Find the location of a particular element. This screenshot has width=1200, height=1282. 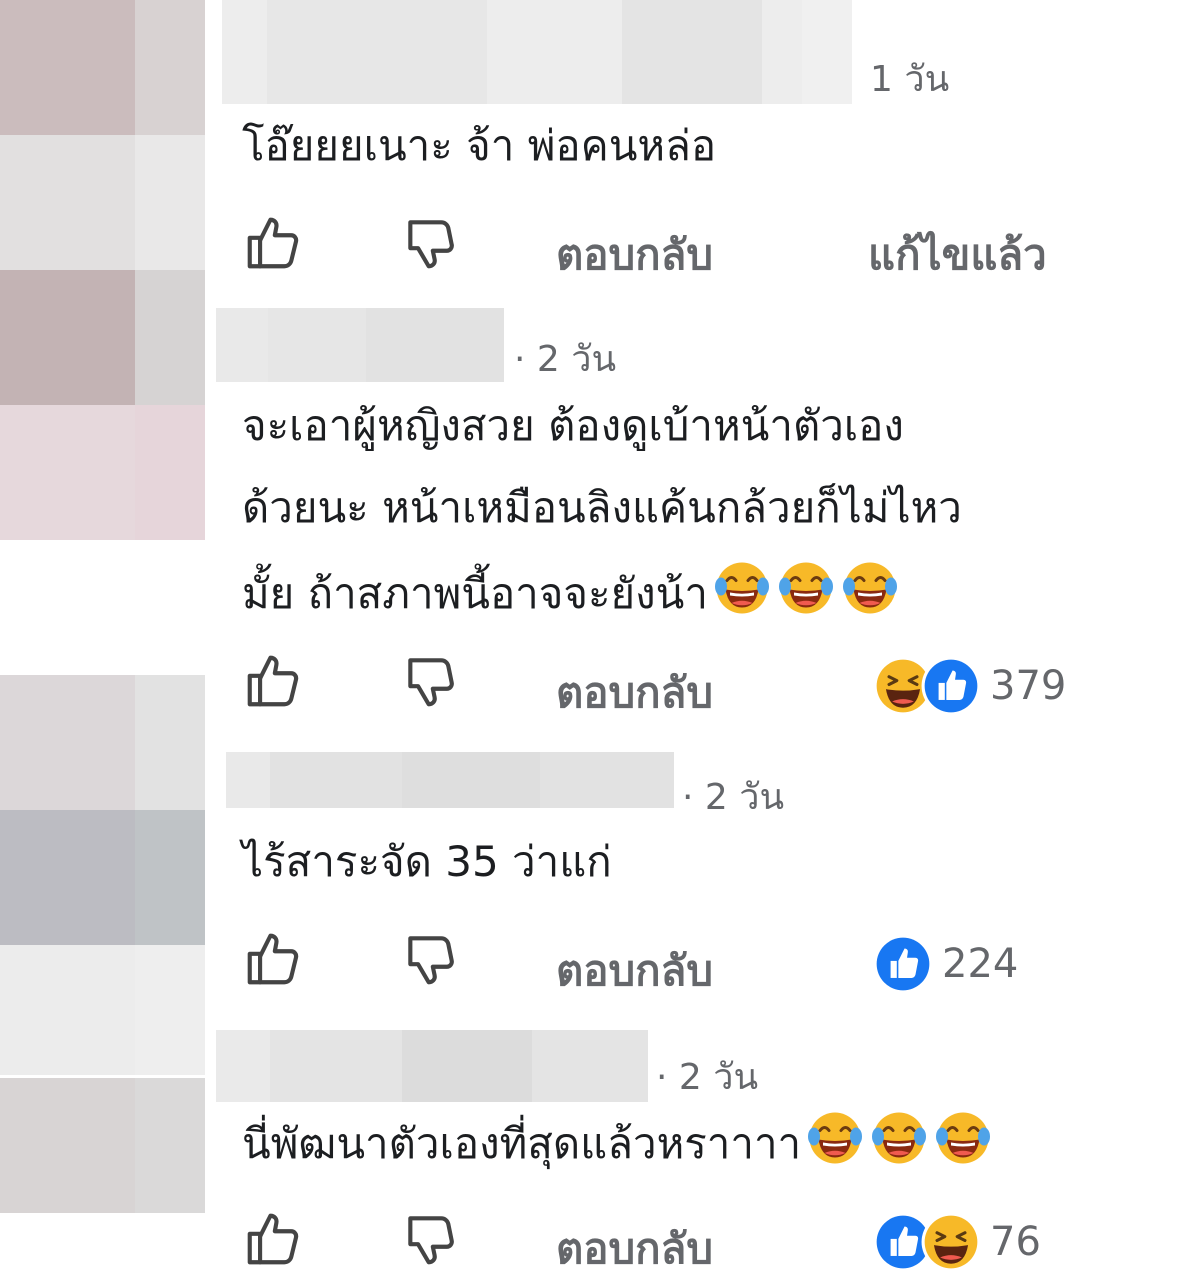

haha-reaction-icon is located at coordinates (951, 1242).